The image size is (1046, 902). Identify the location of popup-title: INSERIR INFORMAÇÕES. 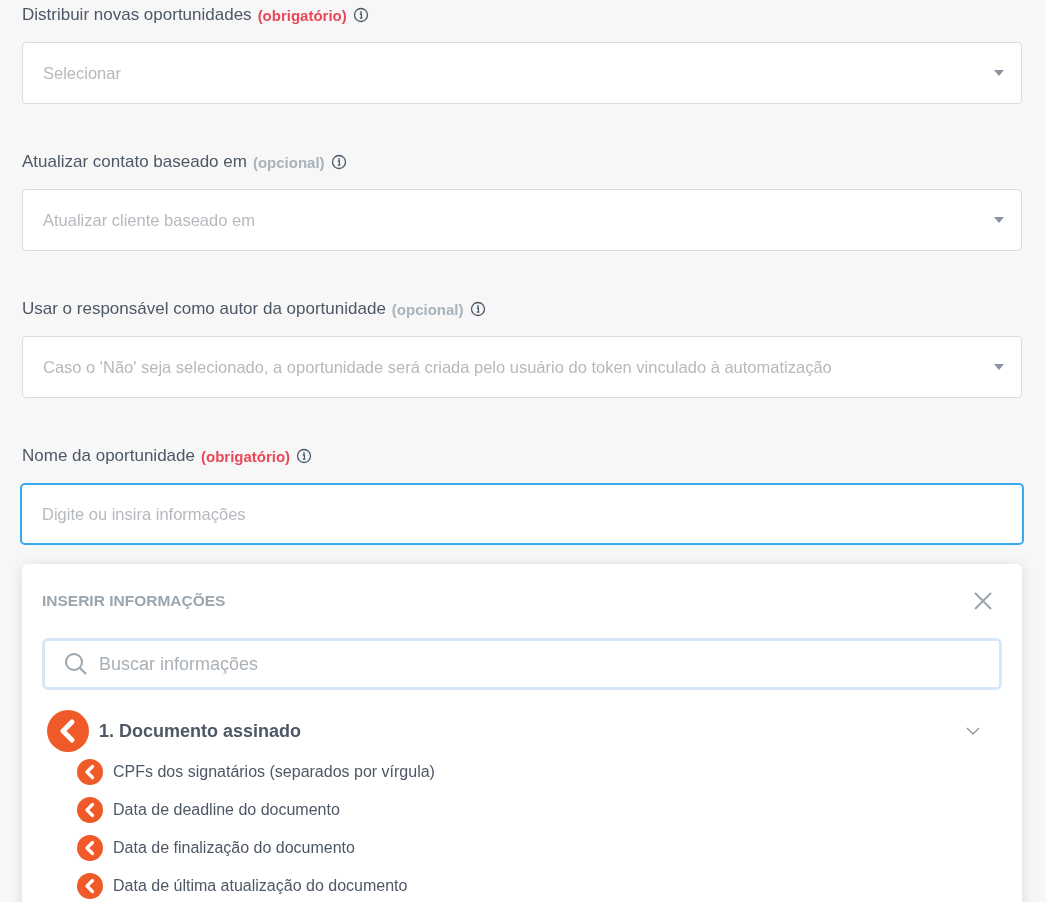
(134, 601).